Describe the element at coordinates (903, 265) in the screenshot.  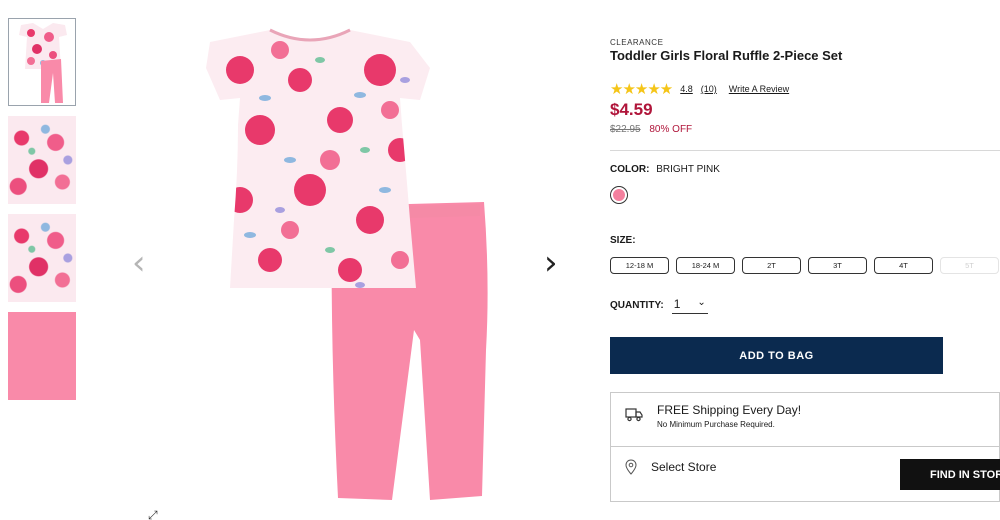
I see `size-option-4t: 4T` at that location.